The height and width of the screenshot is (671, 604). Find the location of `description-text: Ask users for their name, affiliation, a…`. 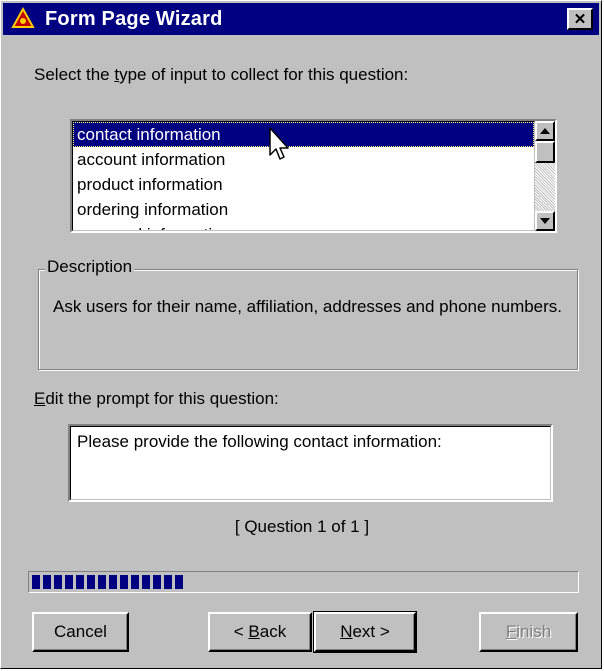

description-text: Ask users for their name, affiliation, a… is located at coordinates (308, 306).